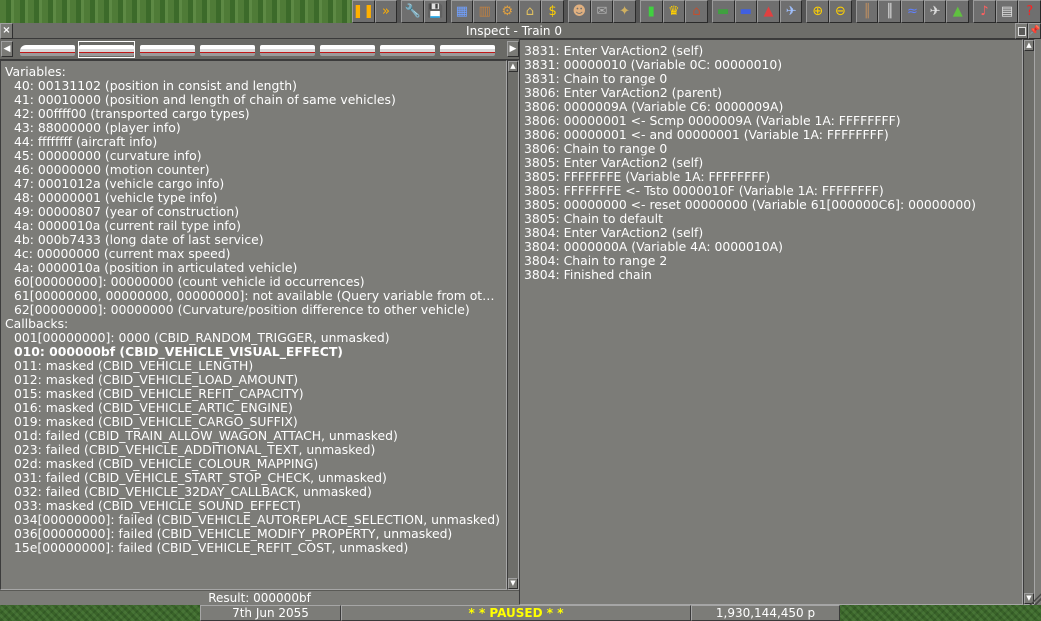  Describe the element at coordinates (746, 11) in the screenshot. I see `road-vehicle-list-button: ▬` at that location.